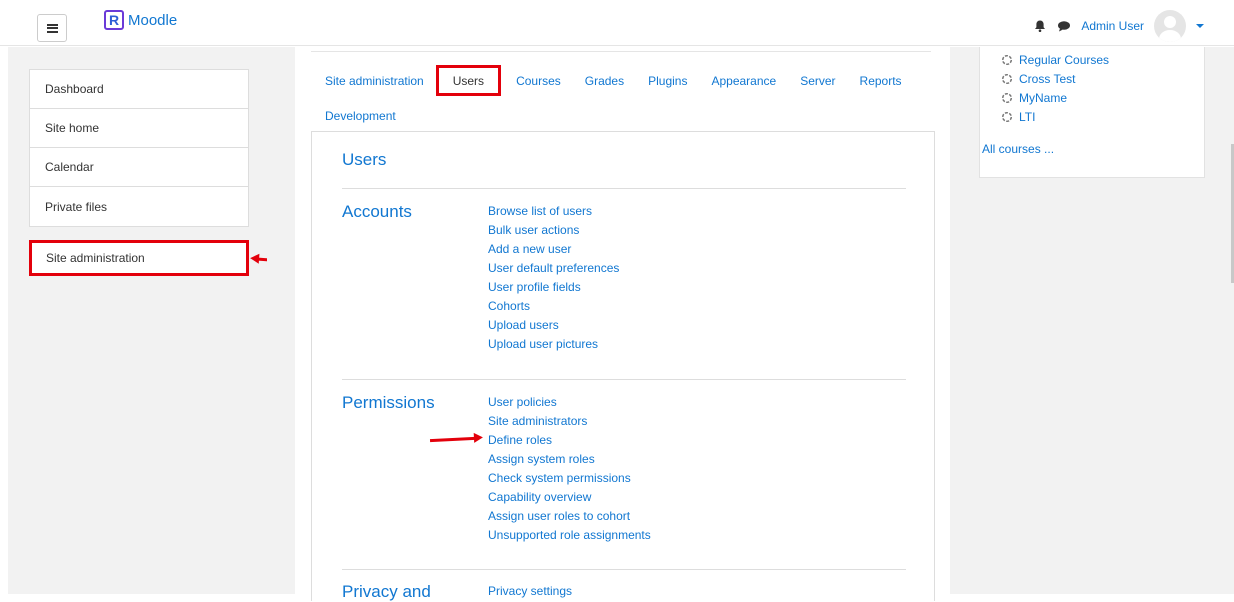  I want to click on link-user-policies: User policies, so click(569, 402).